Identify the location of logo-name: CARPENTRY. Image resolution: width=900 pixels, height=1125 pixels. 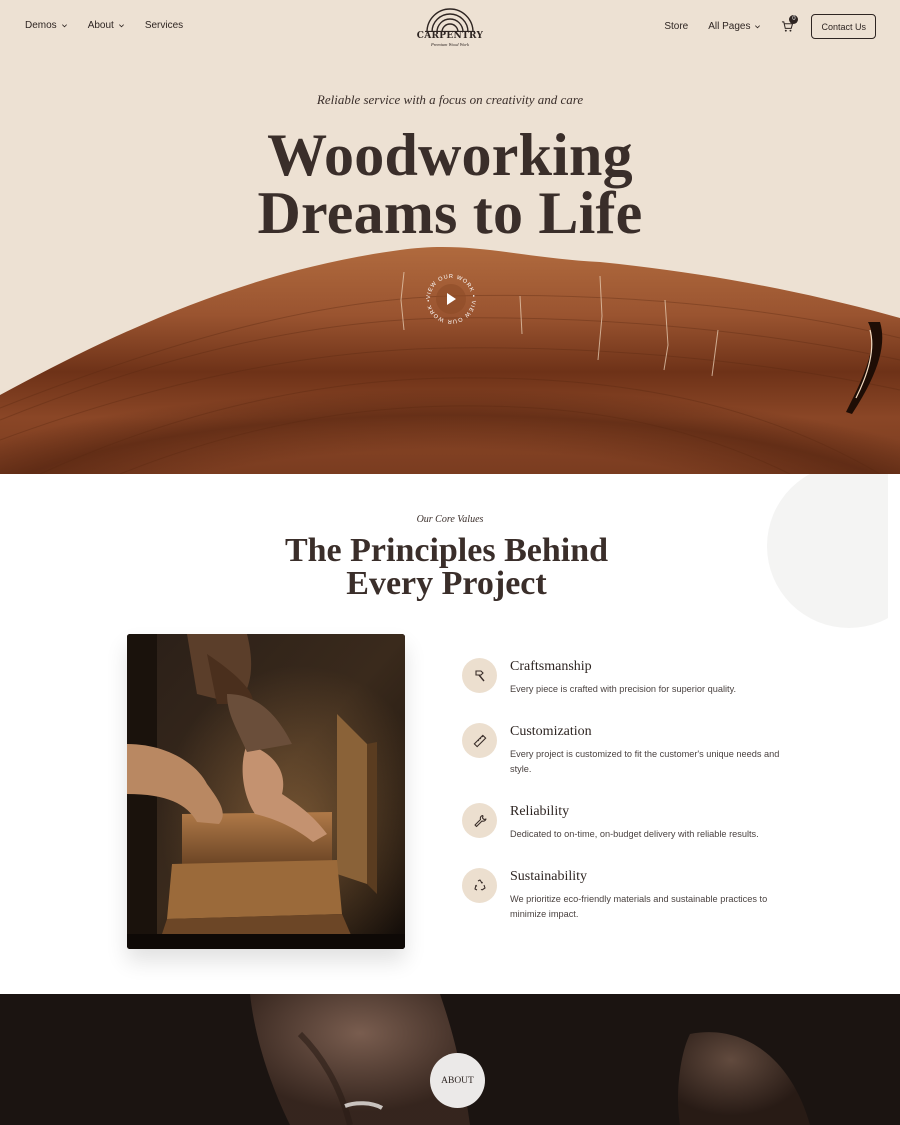
(450, 36).